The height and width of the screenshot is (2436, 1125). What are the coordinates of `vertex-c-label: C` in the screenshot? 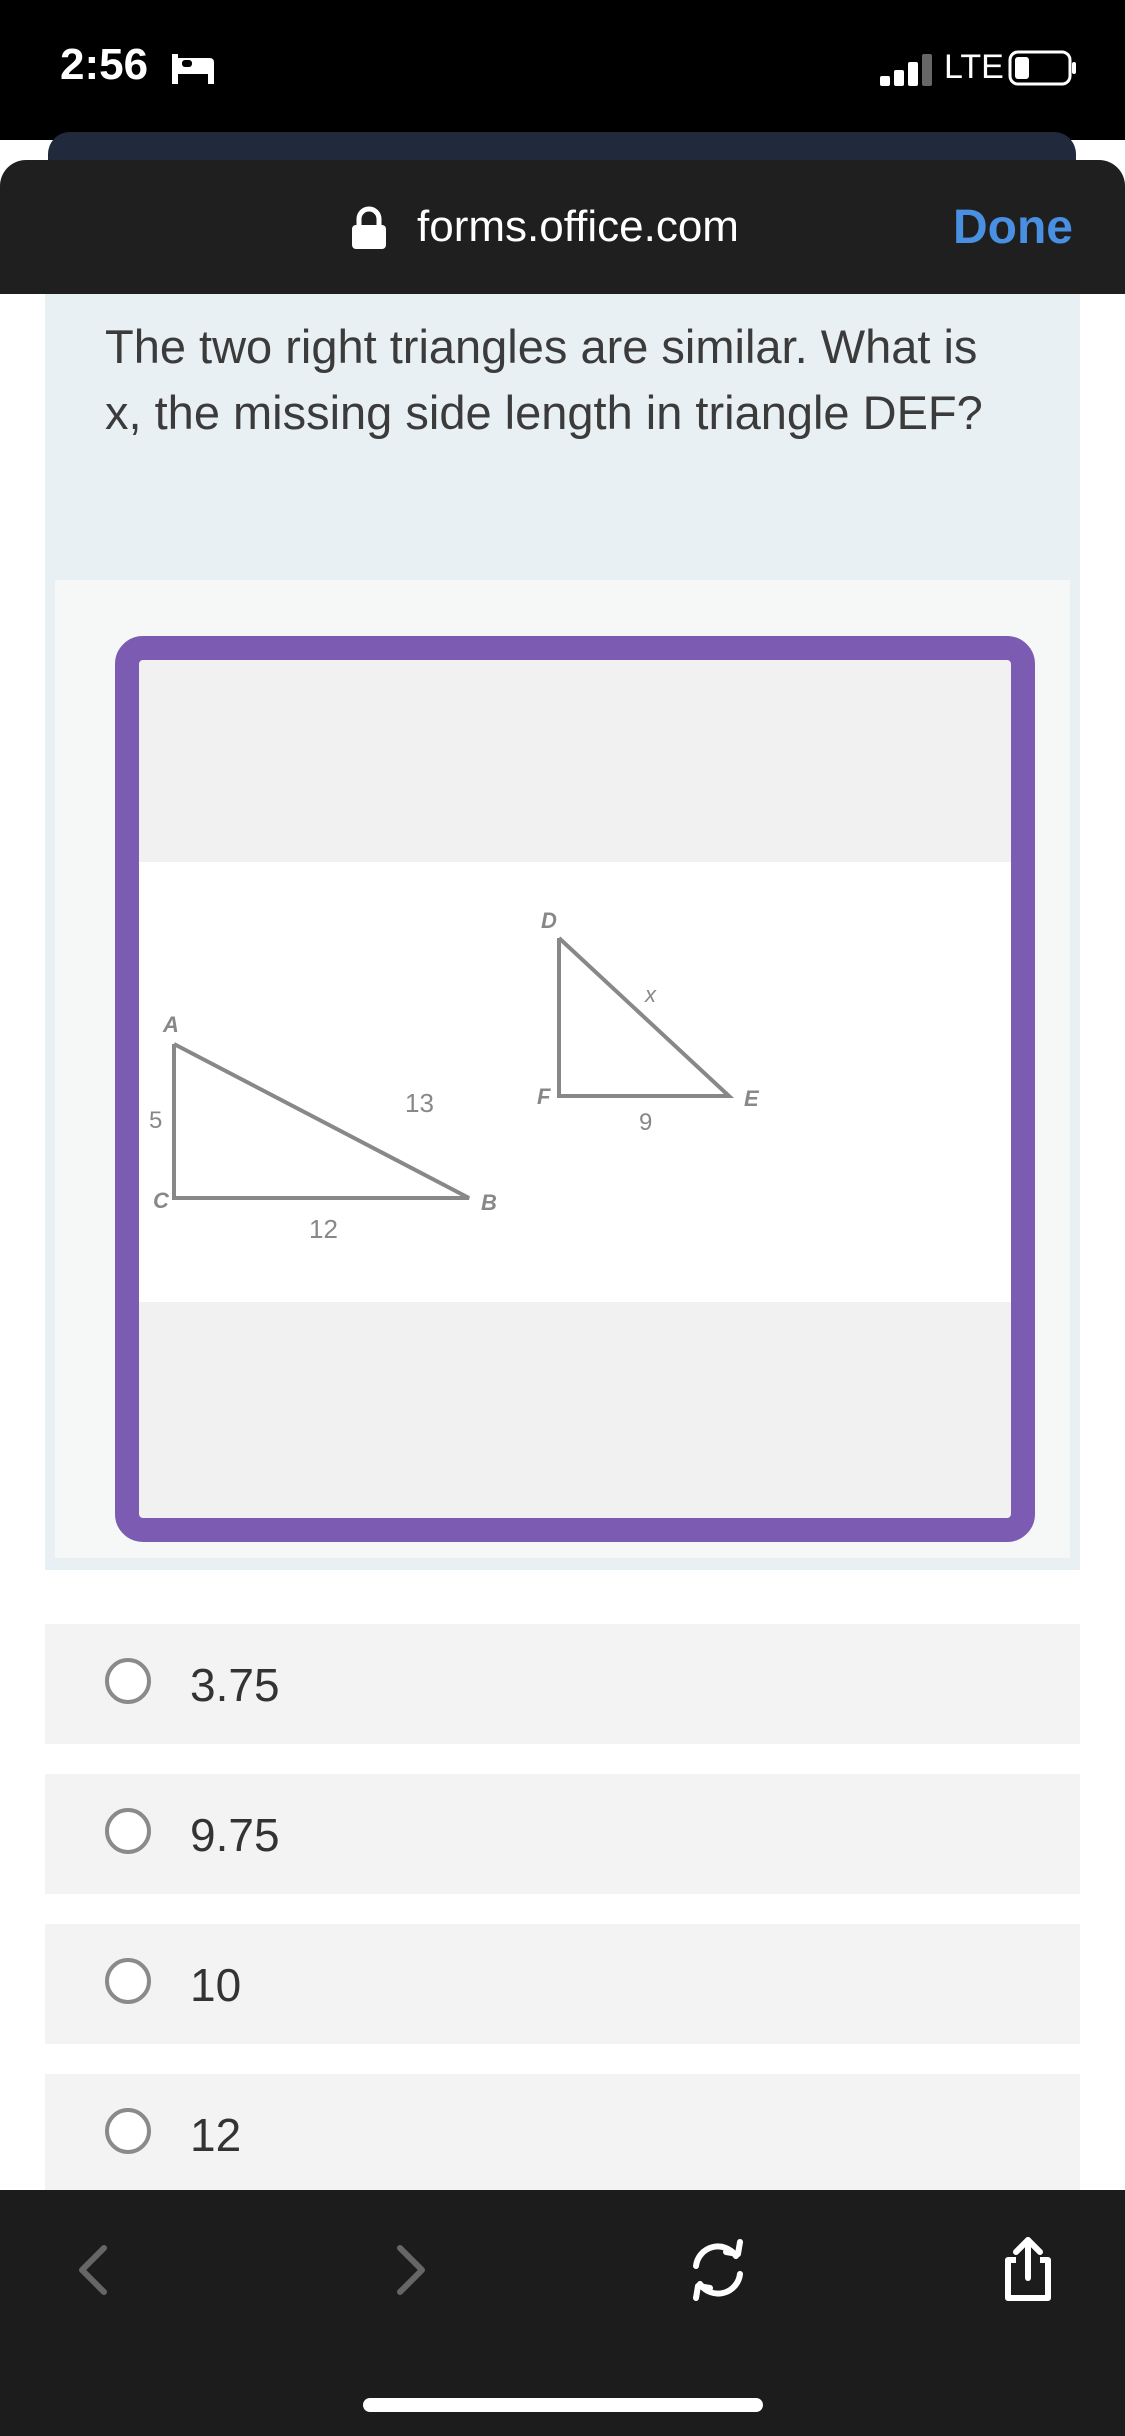 It's located at (161, 1200).